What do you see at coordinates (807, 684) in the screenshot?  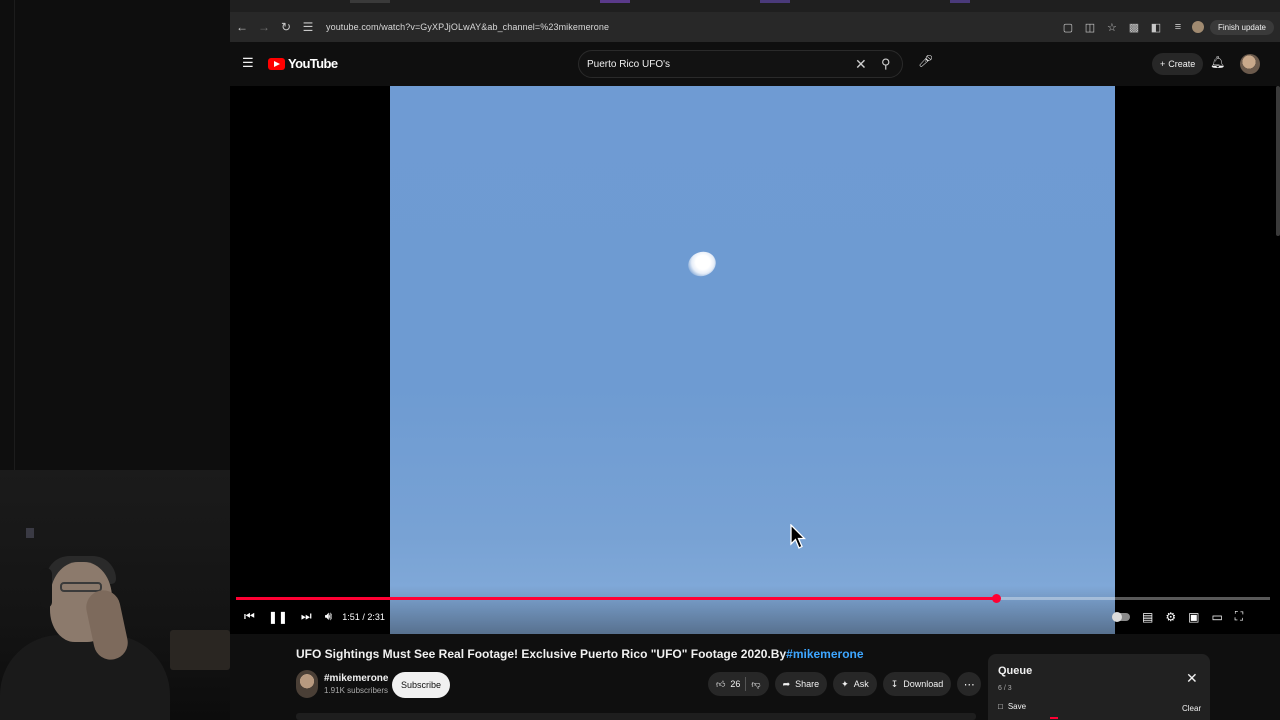 I see `share-label: Share` at bounding box center [807, 684].